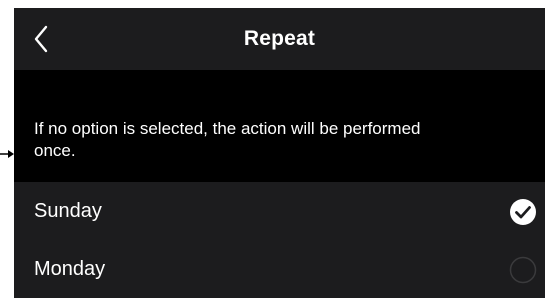  Describe the element at coordinates (68, 211) in the screenshot. I see `day-label: Sunday` at that location.